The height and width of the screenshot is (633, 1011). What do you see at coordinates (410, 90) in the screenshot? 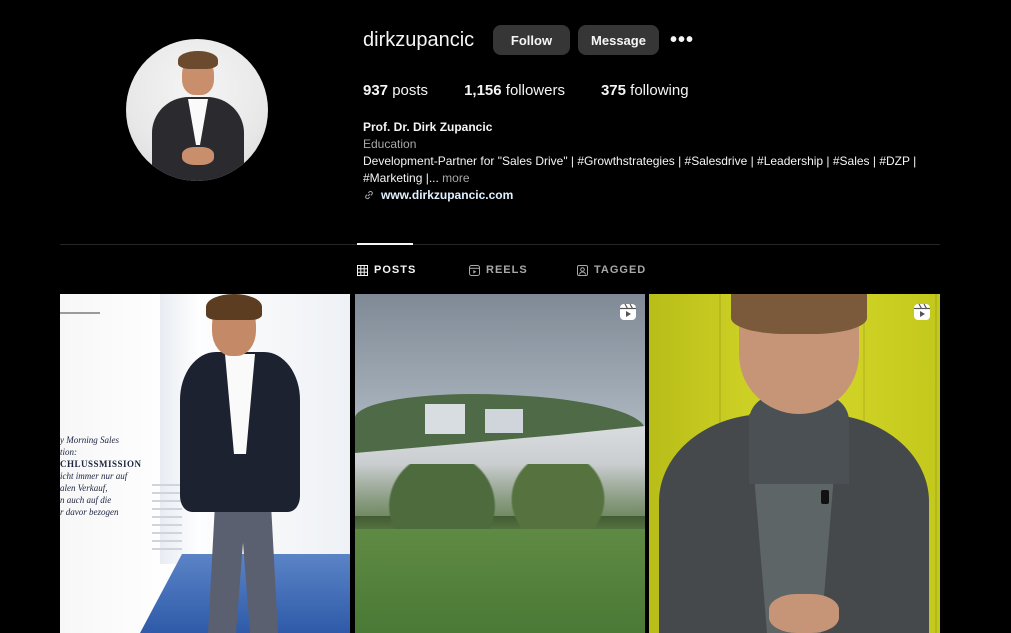
I see `posts-label: posts` at bounding box center [410, 90].